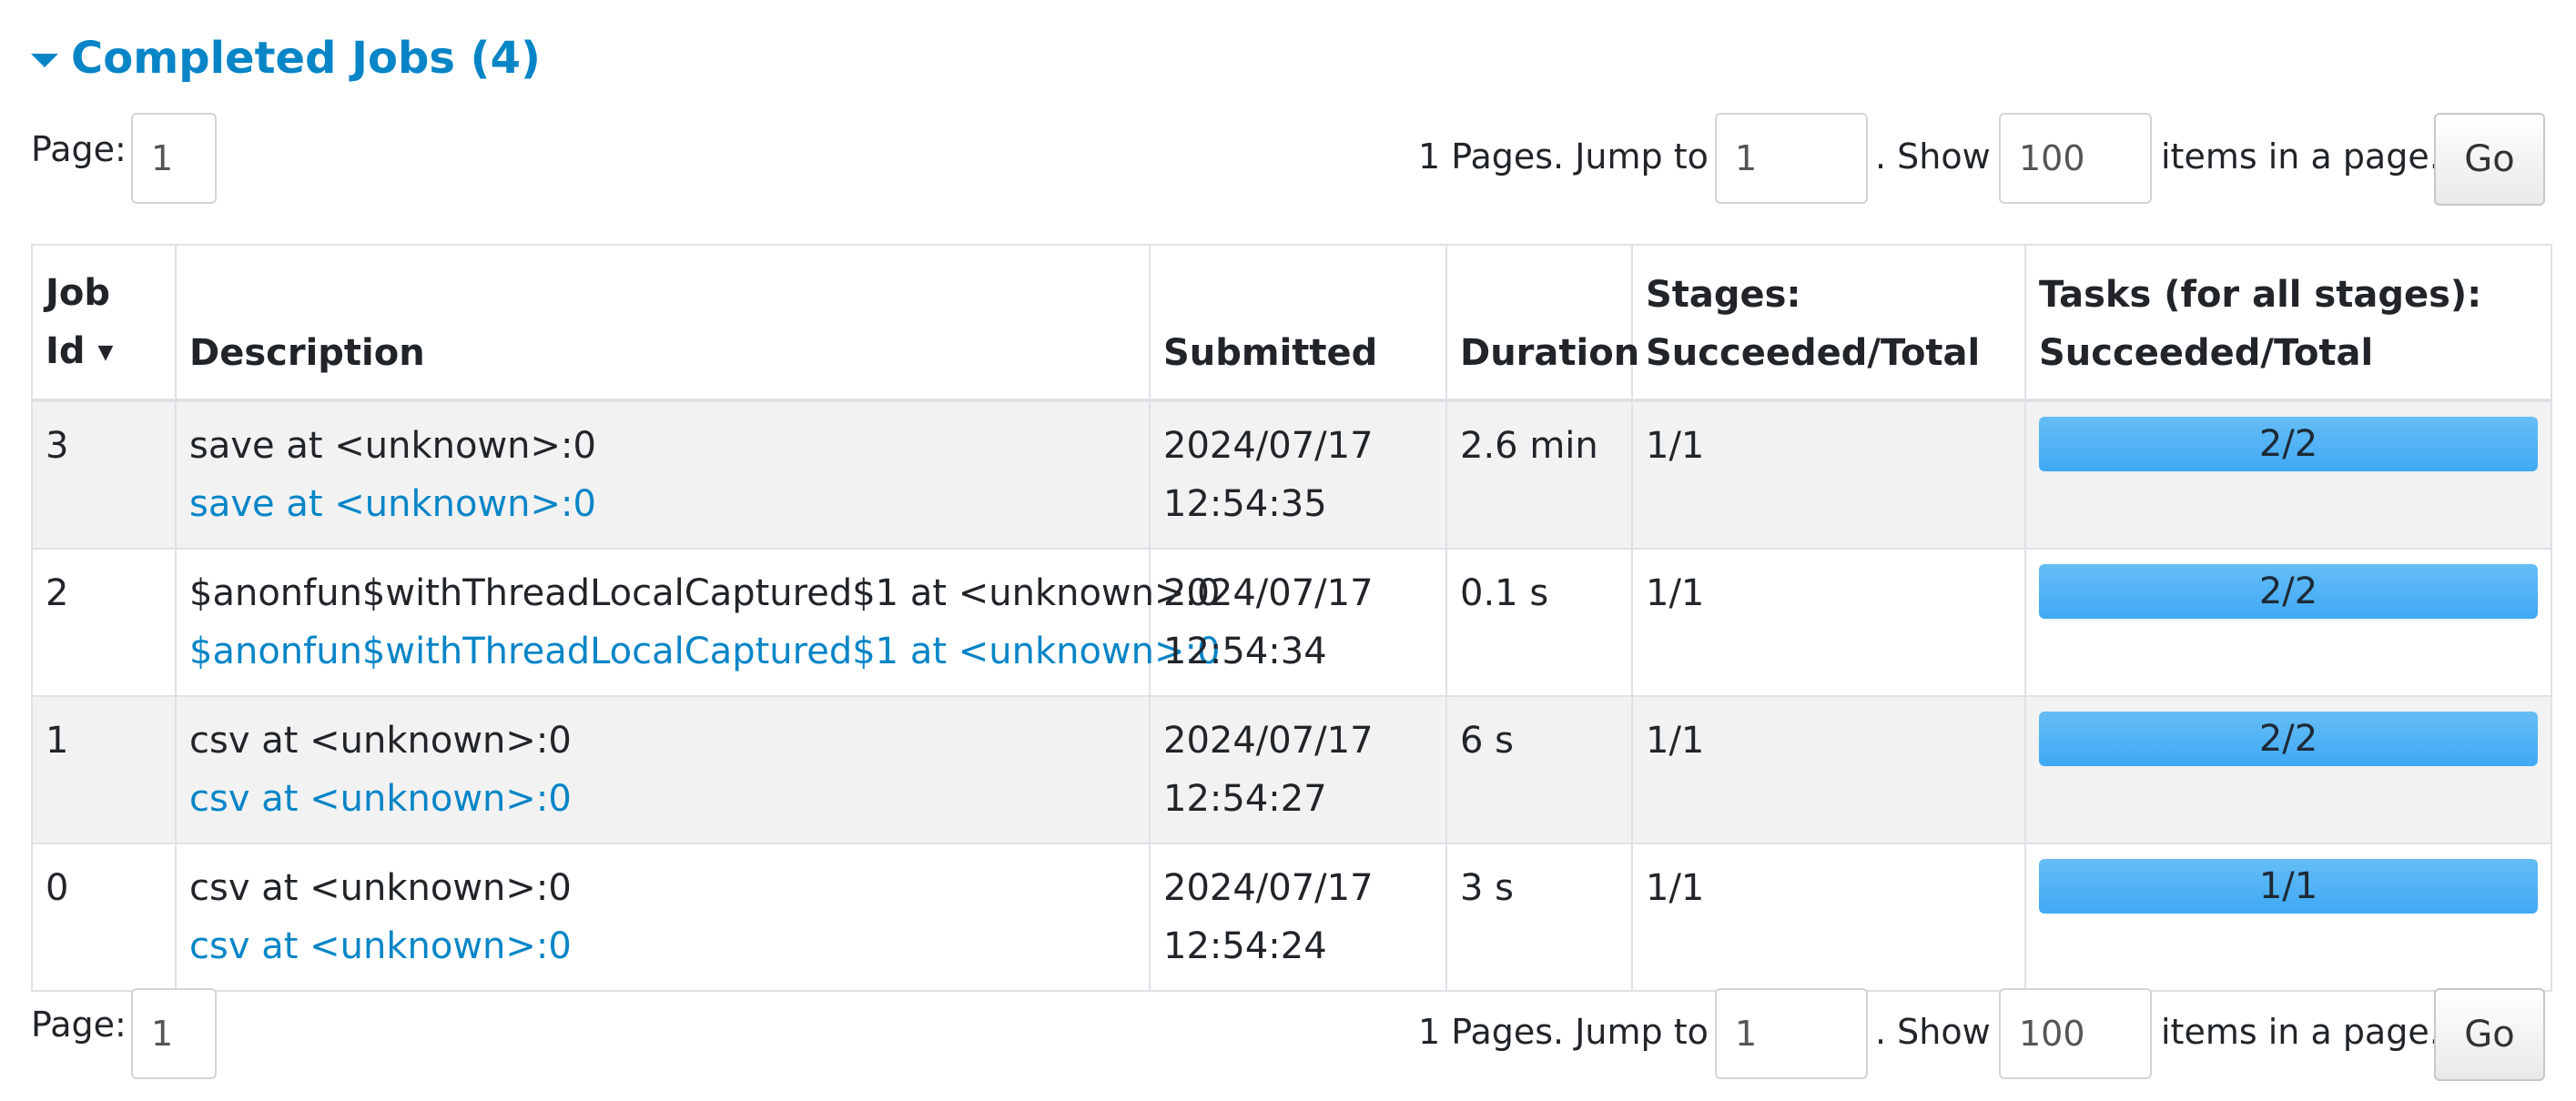  I want to click on header-job-id: Job Id ▼, so click(104, 322).